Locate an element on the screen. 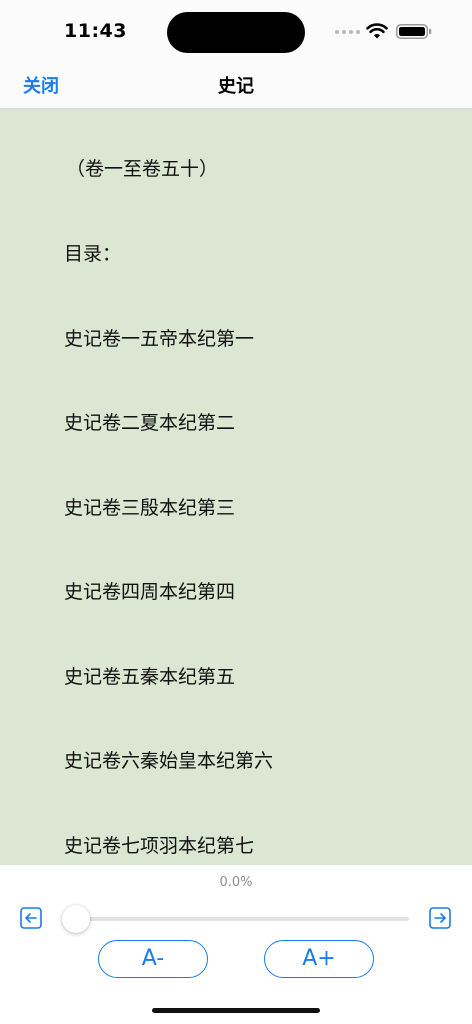  progress-slider is located at coordinates (235, 919).